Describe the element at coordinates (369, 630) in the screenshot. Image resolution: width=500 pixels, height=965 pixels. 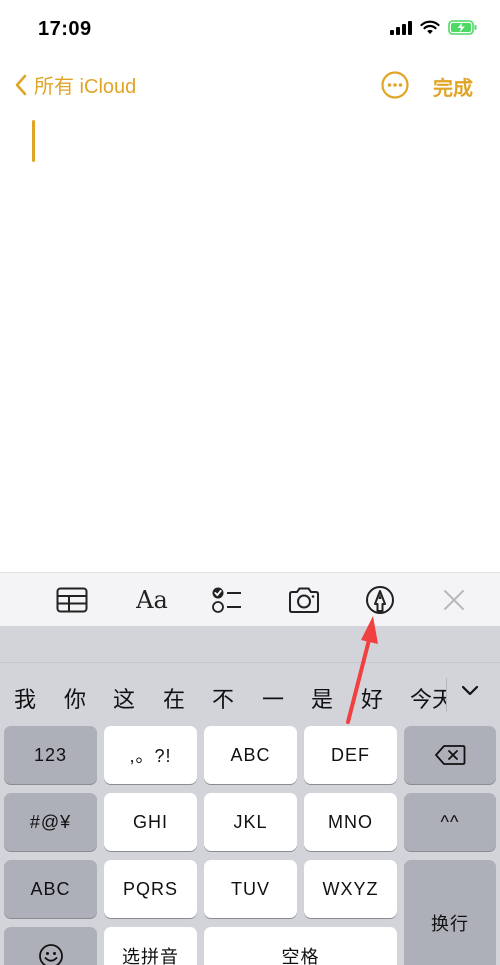
I see `arrowhead-icon` at that location.